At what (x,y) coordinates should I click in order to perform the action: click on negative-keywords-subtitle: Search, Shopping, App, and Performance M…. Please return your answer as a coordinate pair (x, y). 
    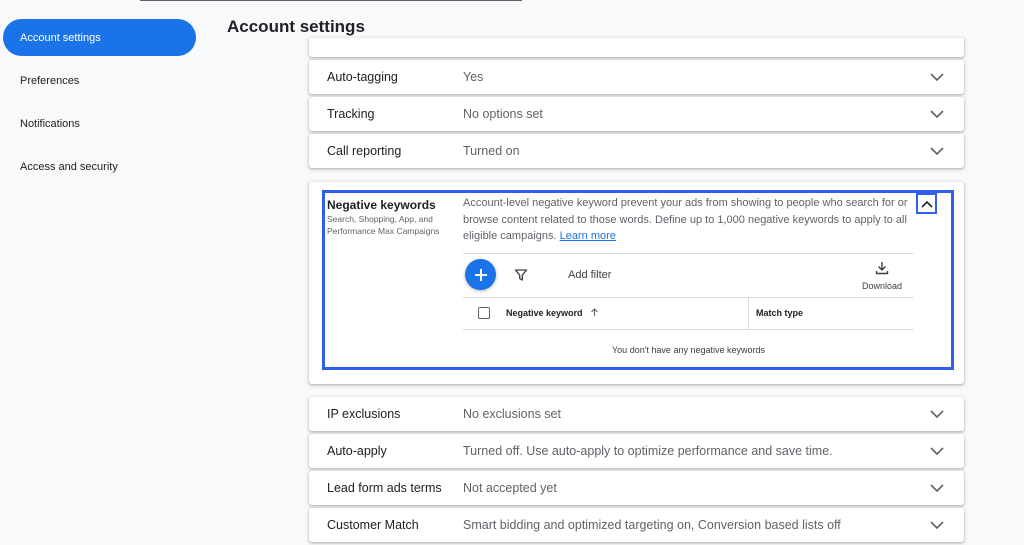
    Looking at the image, I should click on (383, 225).